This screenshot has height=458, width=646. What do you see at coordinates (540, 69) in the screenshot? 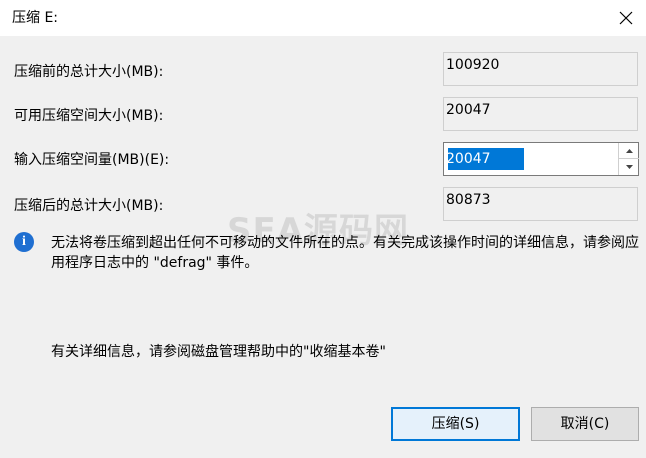
I see `total-before-value: 100920` at bounding box center [540, 69].